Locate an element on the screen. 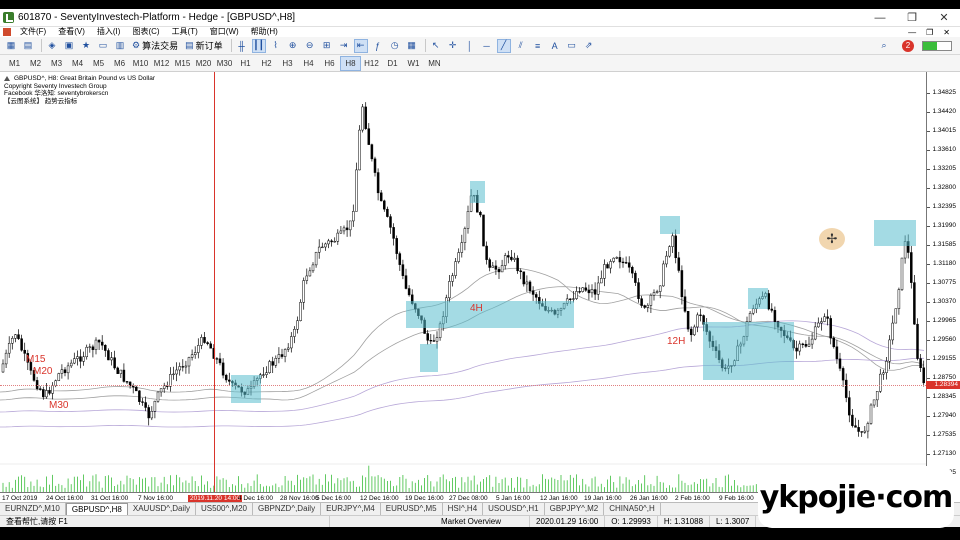 The image size is (960, 540). new-chart-icon: ▦ is located at coordinates (11, 46).